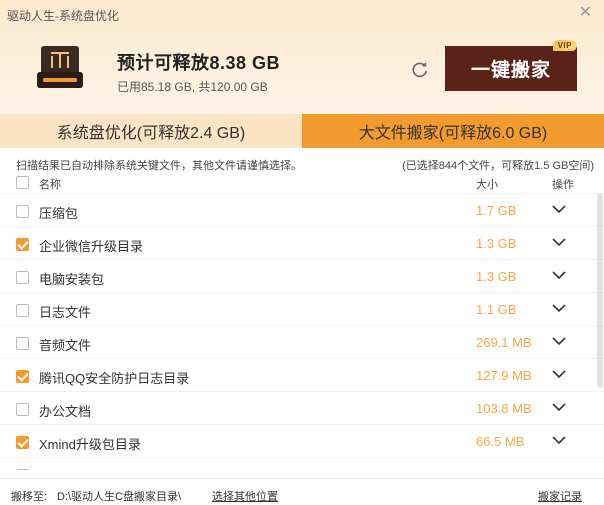 This screenshot has width=604, height=505. What do you see at coordinates (302, 407) in the screenshot?
I see `list-item: 办公文档 103.8 MB` at bounding box center [302, 407].